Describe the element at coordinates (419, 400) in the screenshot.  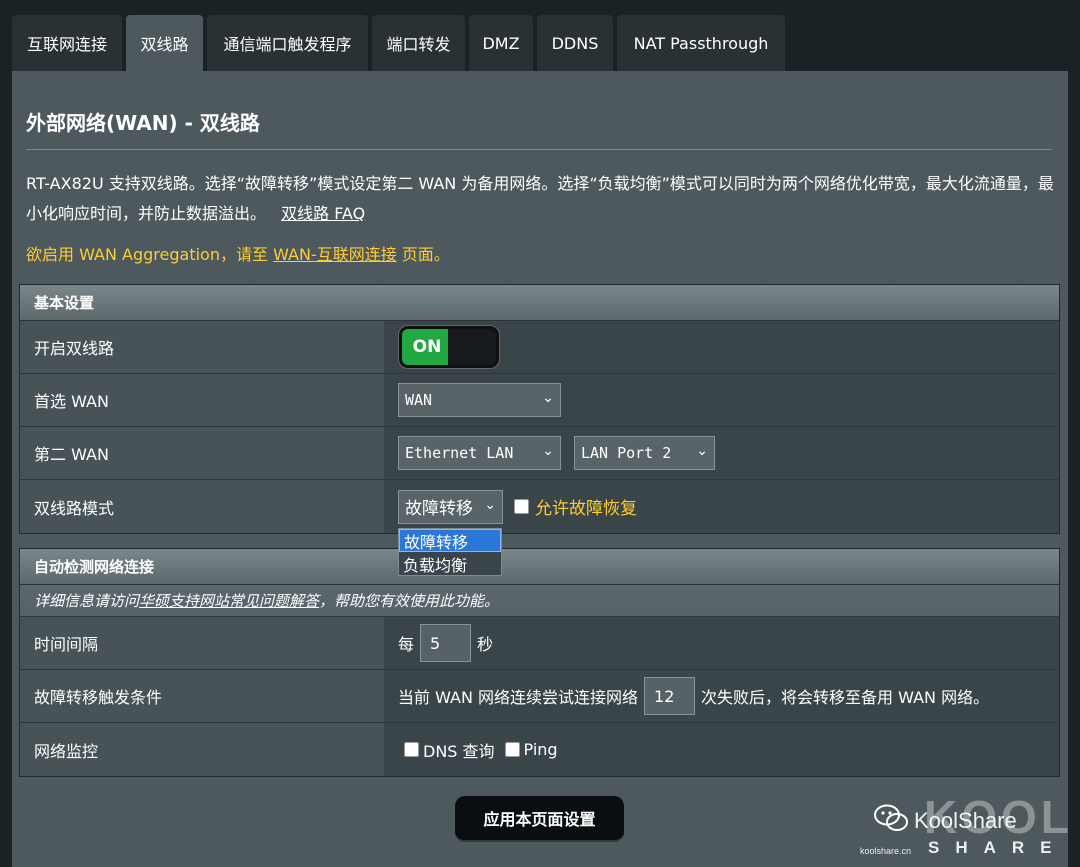
I see `primary-wan-selected: WAN` at that location.